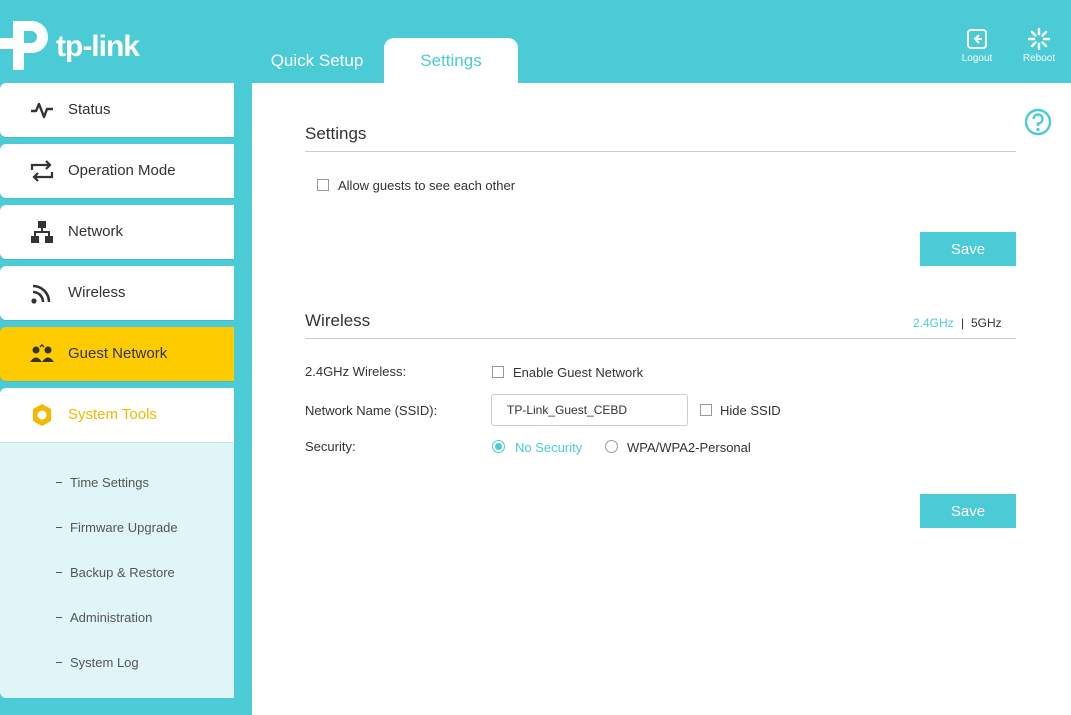 This screenshot has height=715, width=1071. Describe the element at coordinates (42, 415) in the screenshot. I see `gear-icon` at that location.